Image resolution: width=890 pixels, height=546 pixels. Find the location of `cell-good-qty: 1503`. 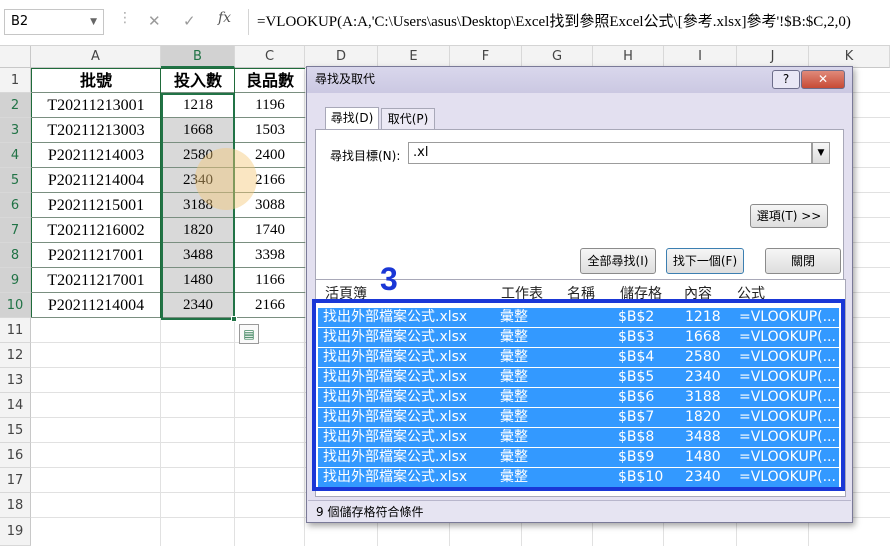

cell-good-qty: 1503 is located at coordinates (270, 130).